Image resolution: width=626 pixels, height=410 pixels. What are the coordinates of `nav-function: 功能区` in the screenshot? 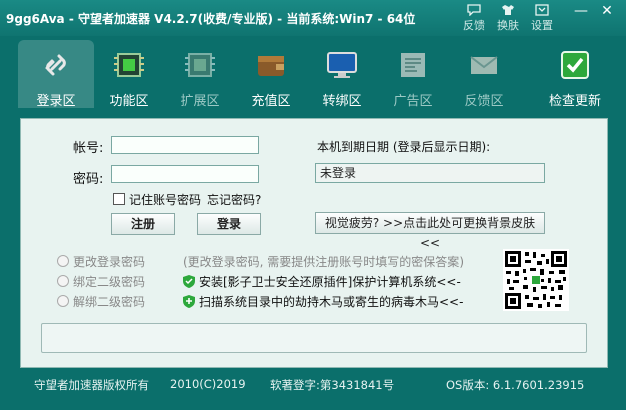 It's located at (129, 74).